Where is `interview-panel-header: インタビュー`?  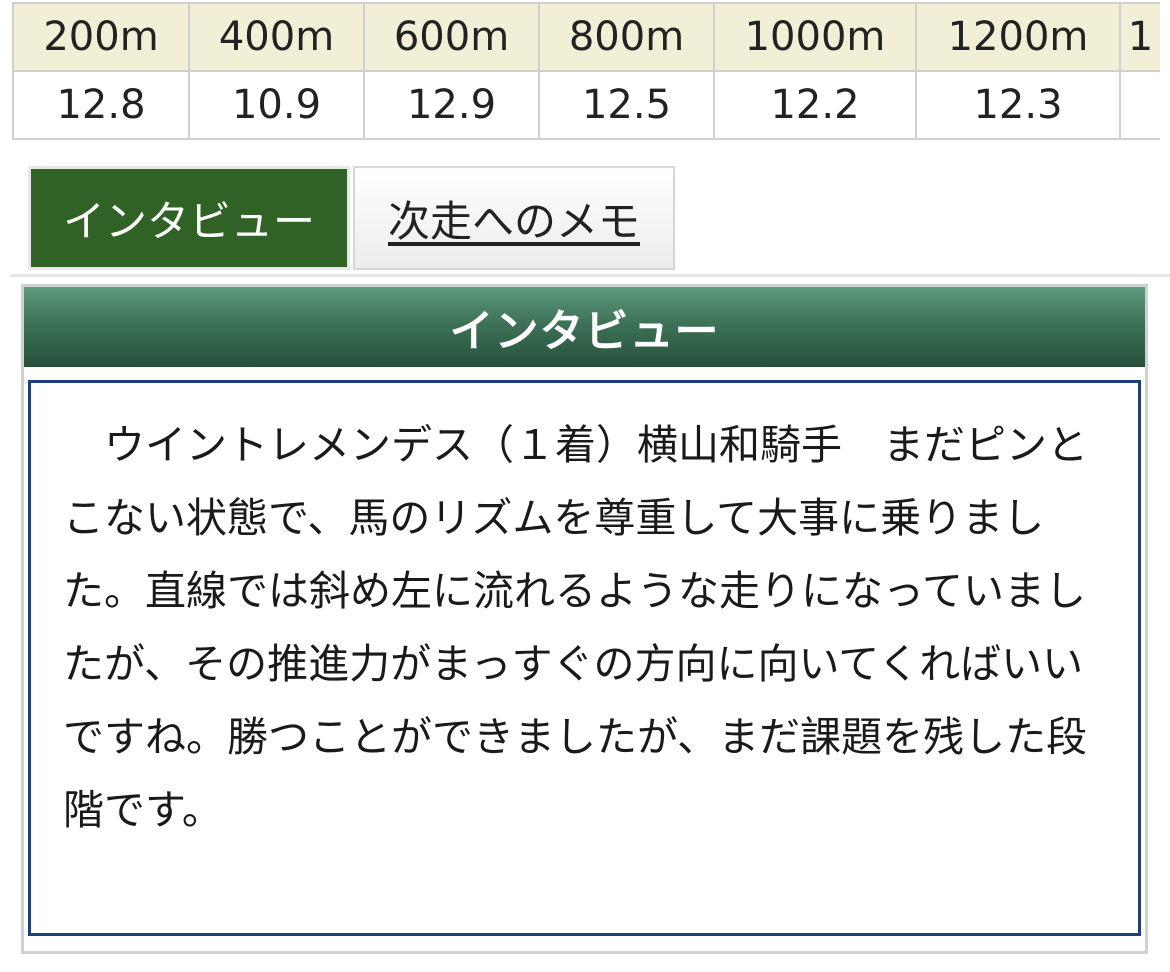
interview-panel-header: インタビュー is located at coordinates (584, 327).